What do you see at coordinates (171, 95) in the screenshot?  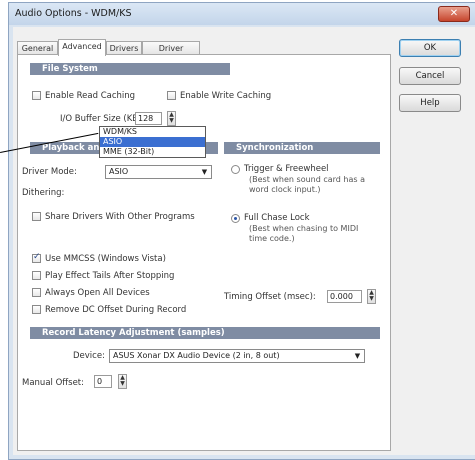 I see `enable-write-caching-checkbox` at bounding box center [171, 95].